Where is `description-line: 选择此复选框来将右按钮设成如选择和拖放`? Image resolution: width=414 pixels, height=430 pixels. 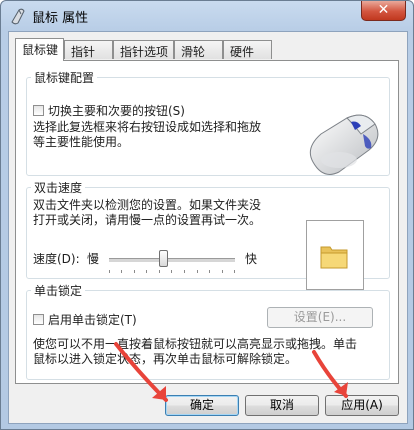 description-line: 选择此复选框来将右按钮设成如选择和拖放 is located at coordinates (147, 127).